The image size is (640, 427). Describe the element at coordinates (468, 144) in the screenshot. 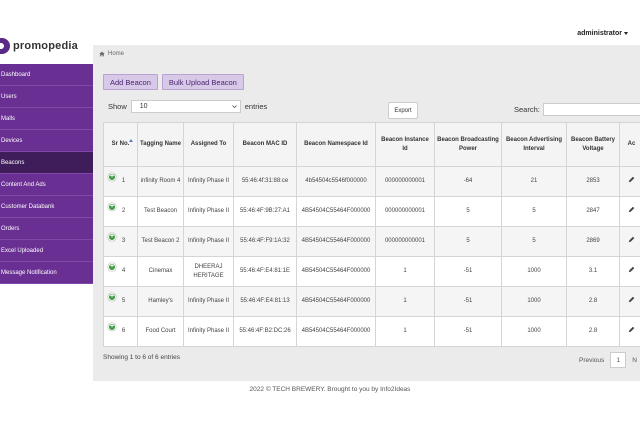

I see `column-header-broadcasting-power: Beacon Broadcasting Power` at that location.